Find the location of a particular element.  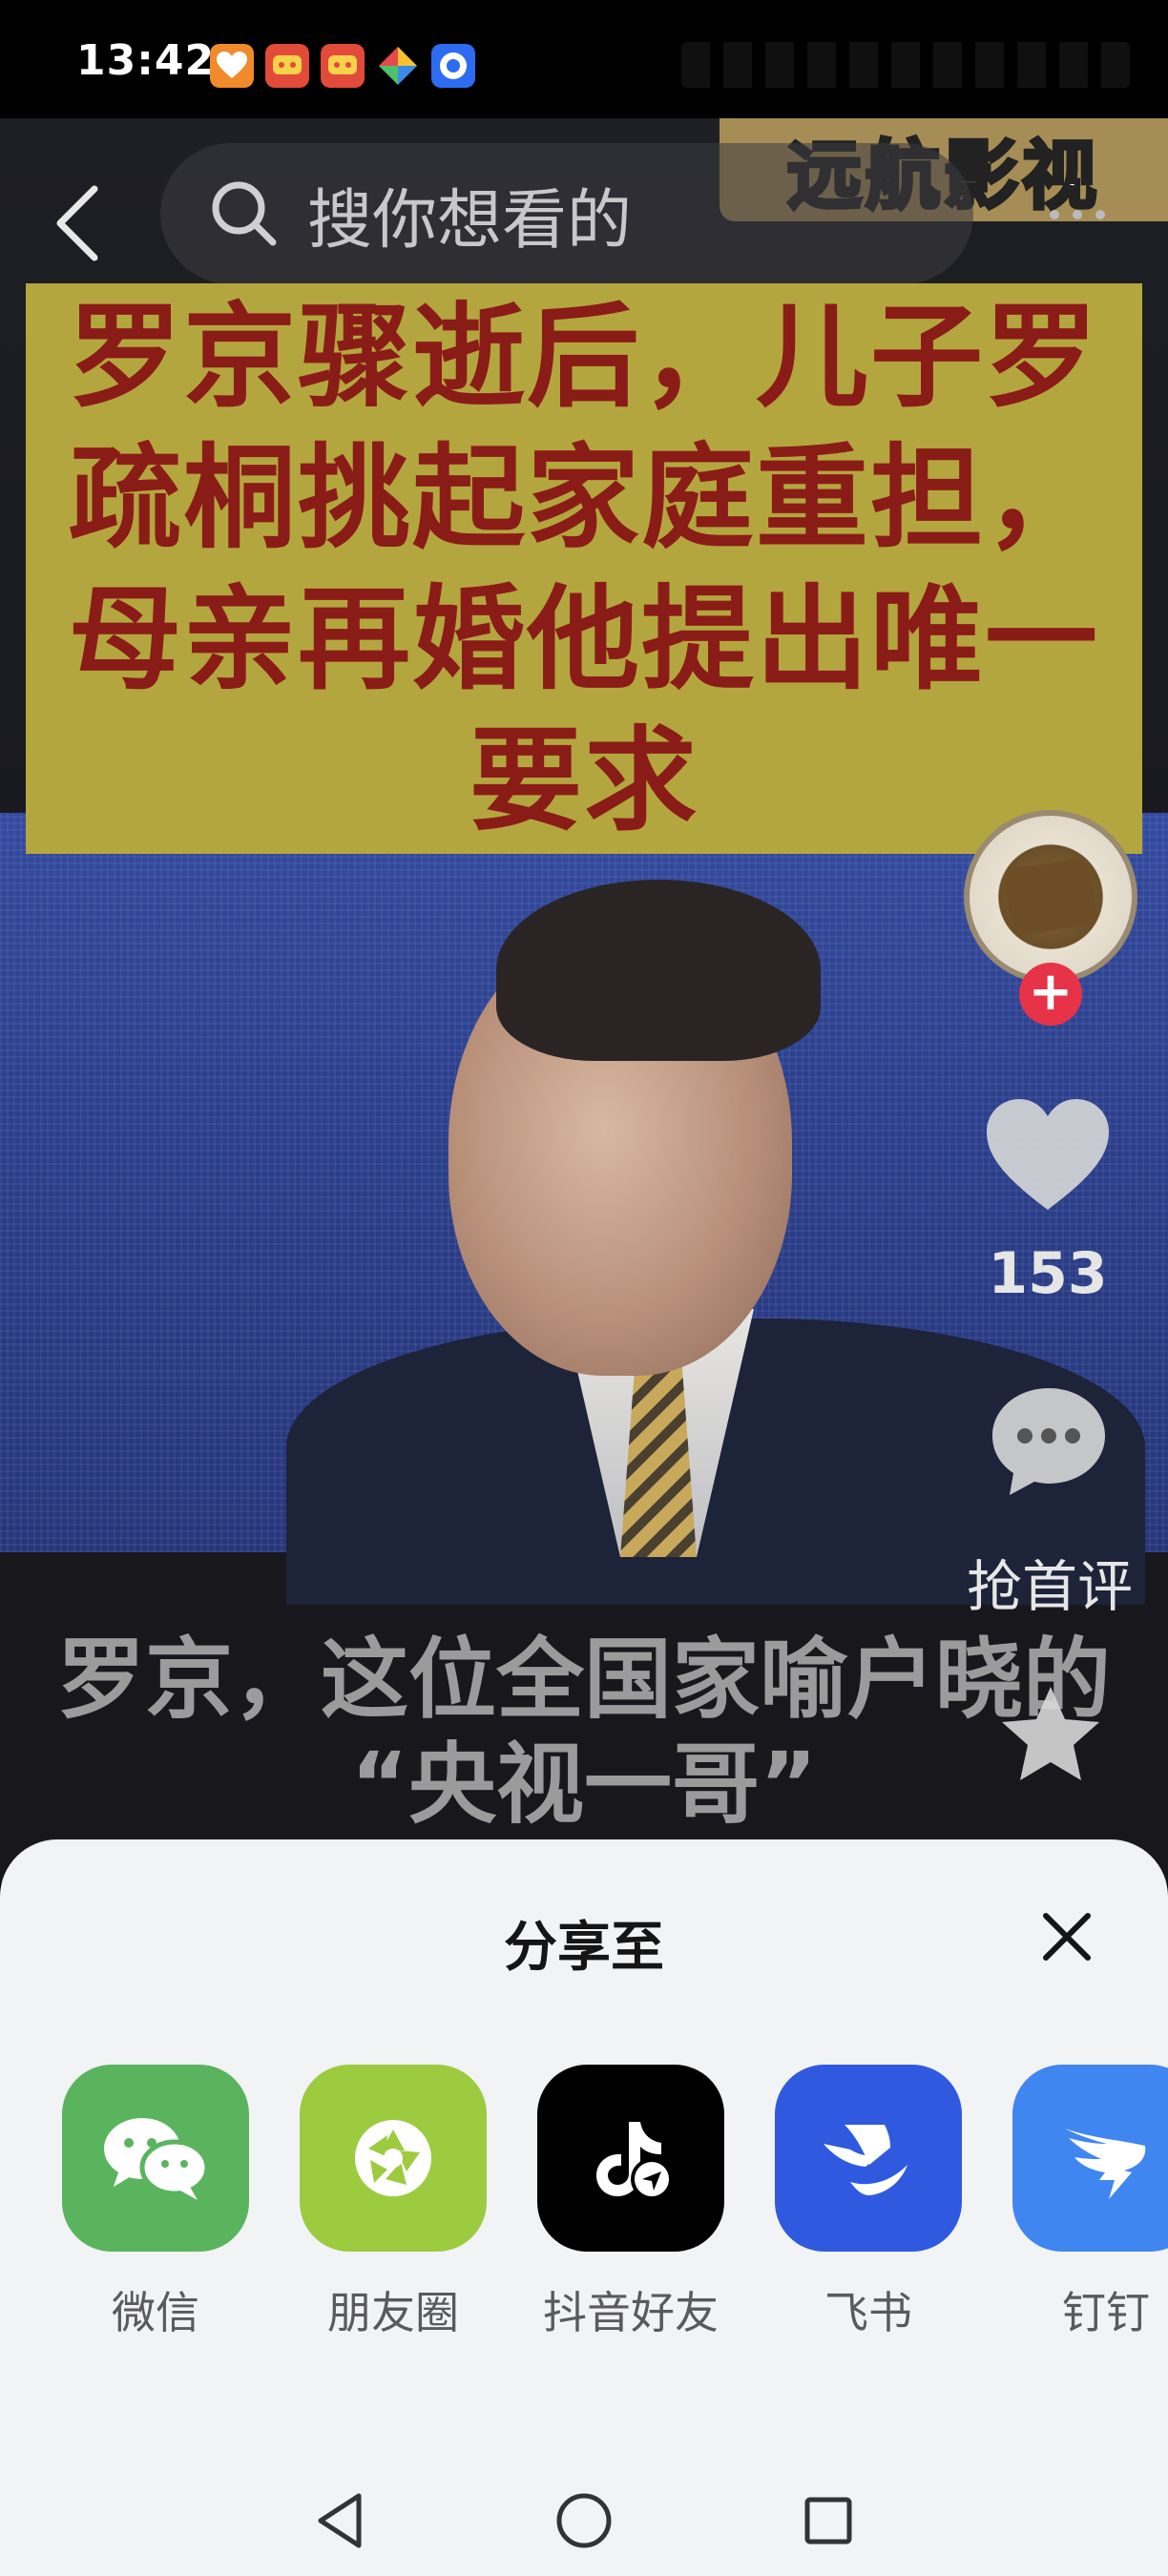

star-icon is located at coordinates (1050, 1735).